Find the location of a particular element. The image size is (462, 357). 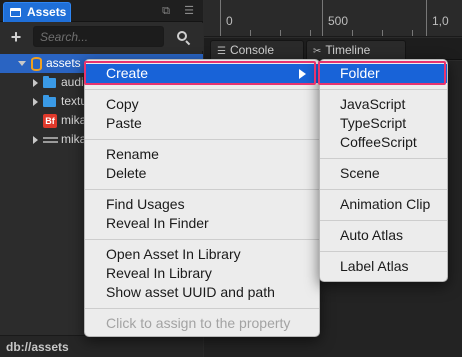

expand-arrow-icon is located at coordinates (22, 63).